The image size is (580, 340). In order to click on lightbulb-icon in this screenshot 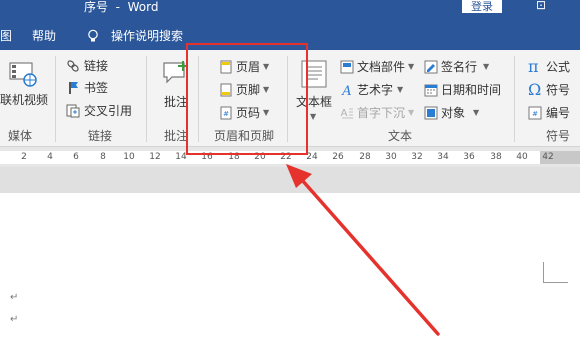, I will do `click(93, 35)`.